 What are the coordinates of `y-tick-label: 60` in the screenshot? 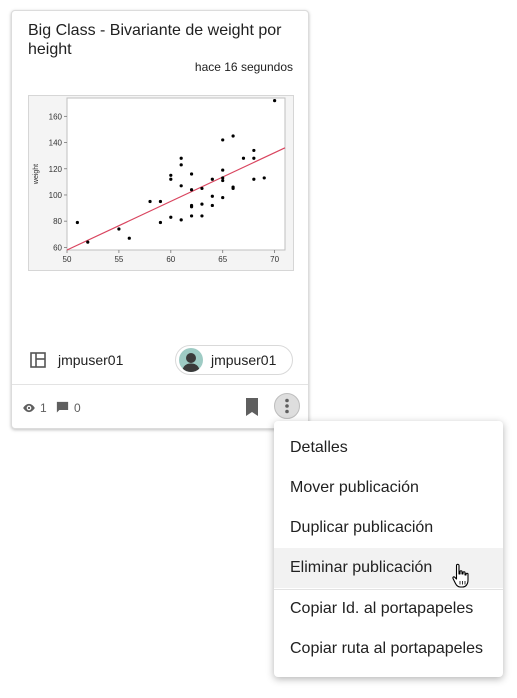 It's located at (57, 247).